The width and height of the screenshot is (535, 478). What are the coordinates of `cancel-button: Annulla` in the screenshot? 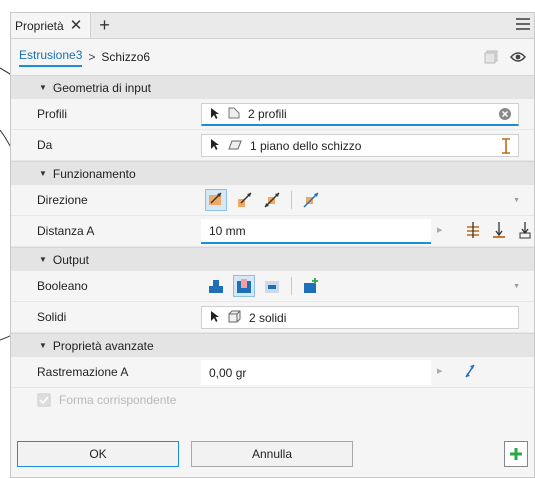 It's located at (272, 454).